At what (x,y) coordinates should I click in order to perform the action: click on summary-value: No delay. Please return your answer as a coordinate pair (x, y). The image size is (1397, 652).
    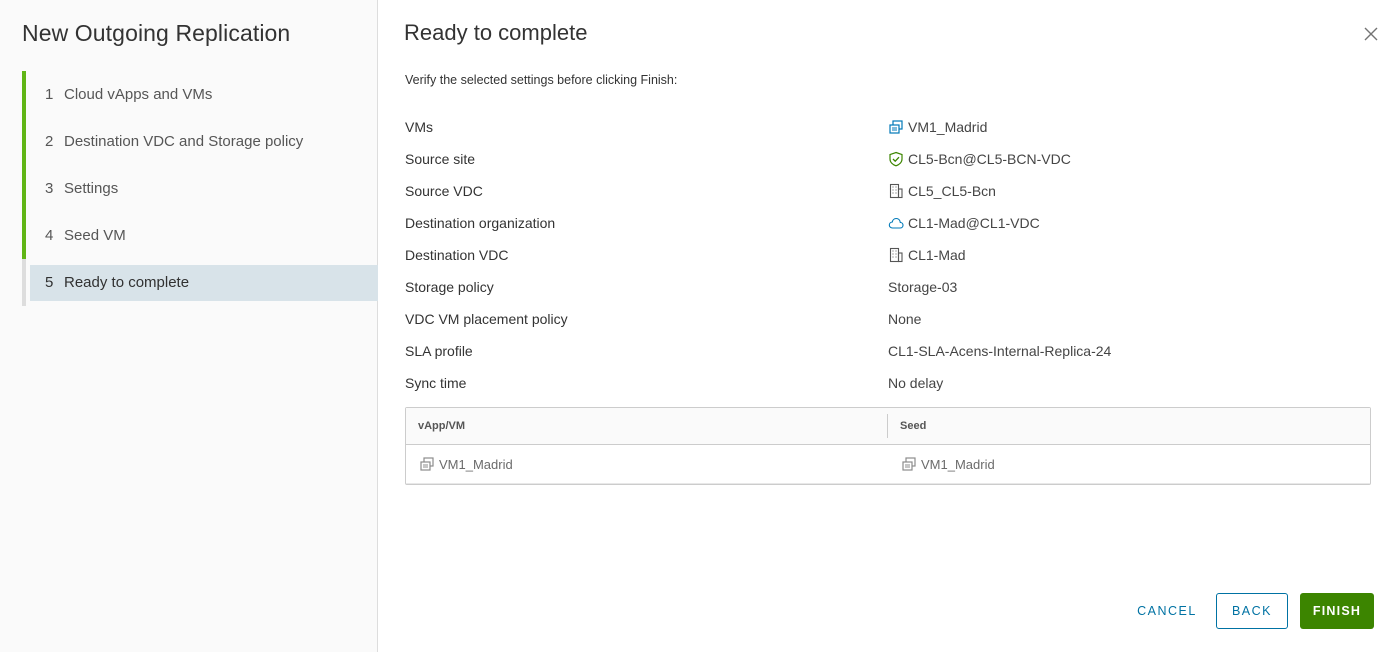
    Looking at the image, I should click on (916, 383).